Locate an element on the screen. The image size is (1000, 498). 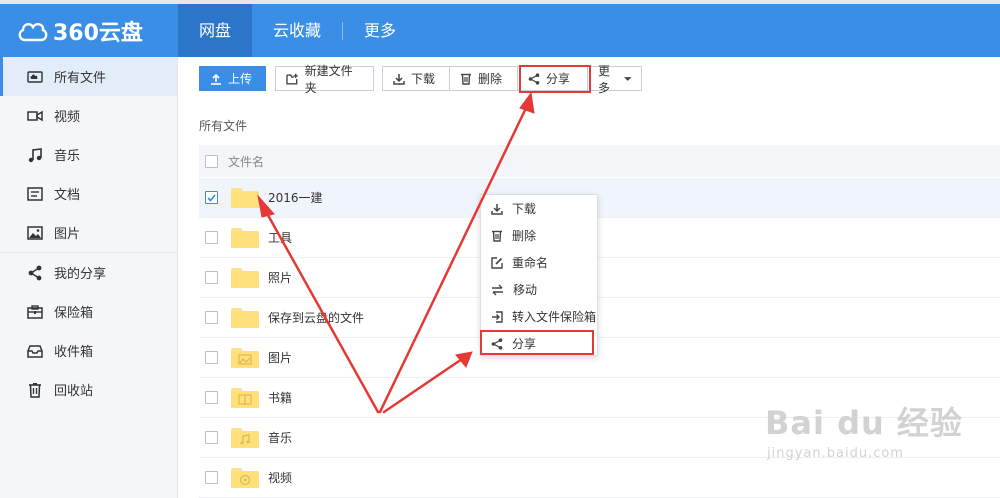
sidebar-item-recycle-bin: 回收站 is located at coordinates (88, 389).